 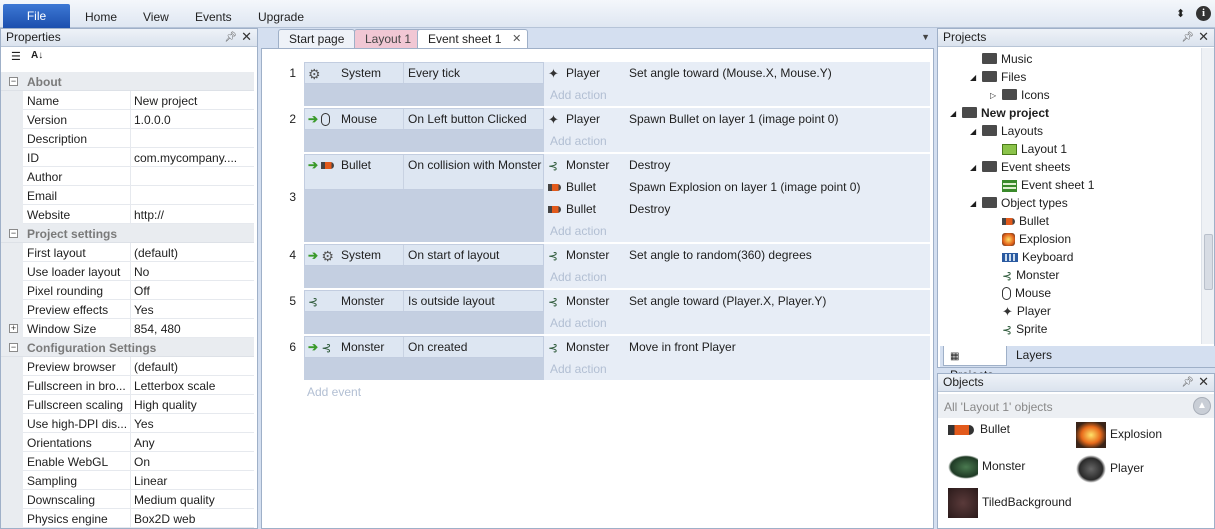 What do you see at coordinates (1037, 257) in the screenshot?
I see `tree-item: Keyboard` at bounding box center [1037, 257].